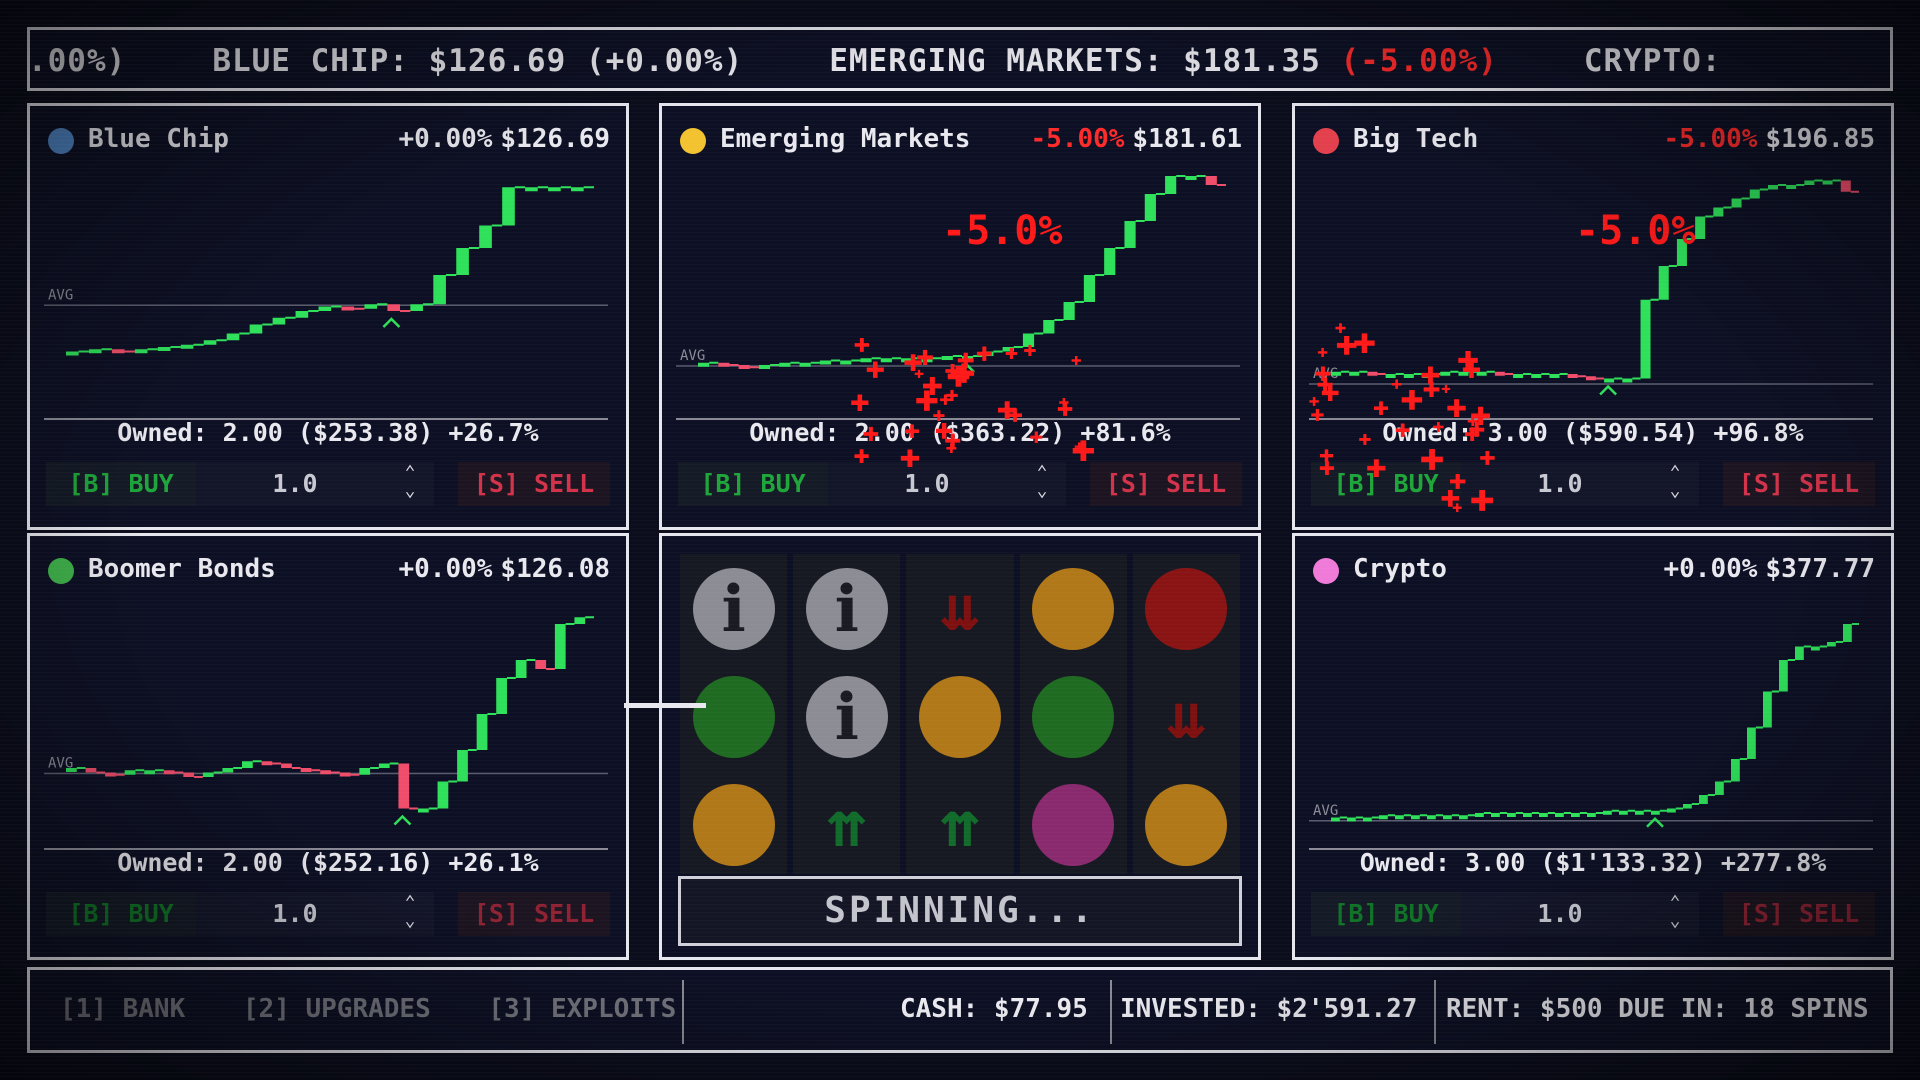 The height and width of the screenshot is (1080, 1920). What do you see at coordinates (1326, 571) in the screenshot?
I see `asset-color-dot` at bounding box center [1326, 571].